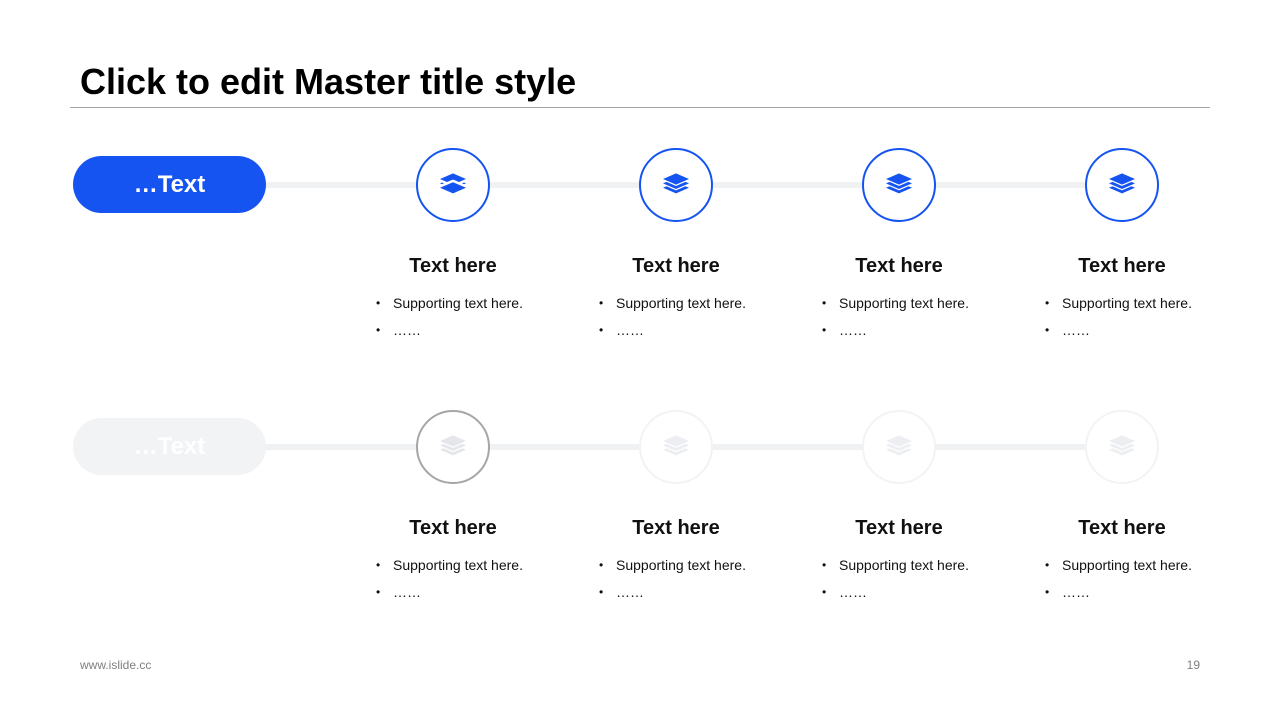 The height and width of the screenshot is (720, 1280). I want to click on footer-website: www.islide.cc, so click(116, 665).